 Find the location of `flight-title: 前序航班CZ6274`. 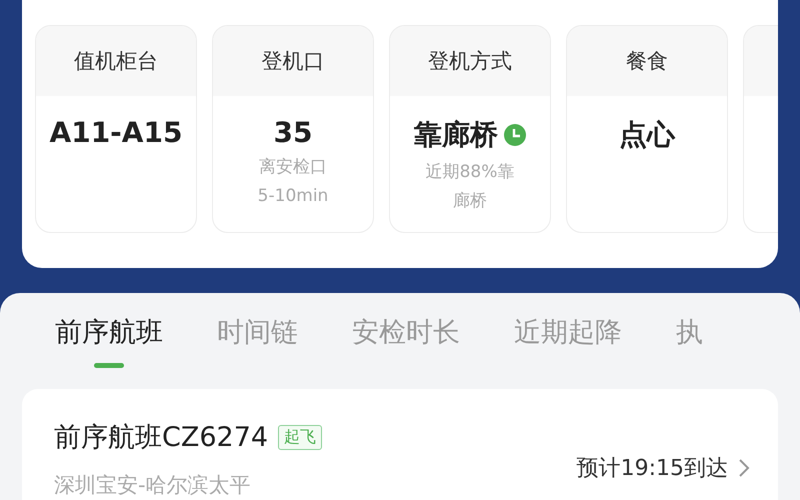

flight-title: 前序航班CZ6274 is located at coordinates (161, 438).